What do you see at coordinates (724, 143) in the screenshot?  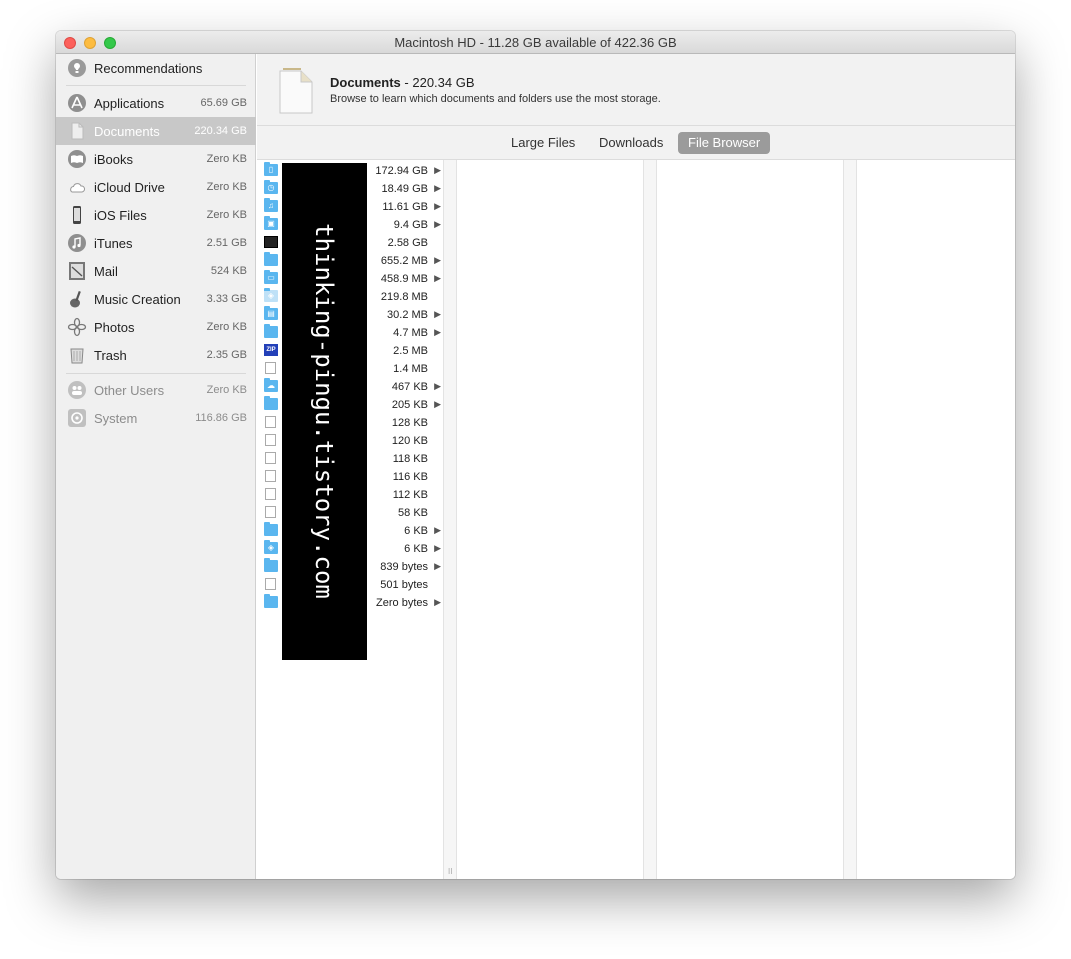 I see `tab-file-browser: File Browser` at bounding box center [724, 143].